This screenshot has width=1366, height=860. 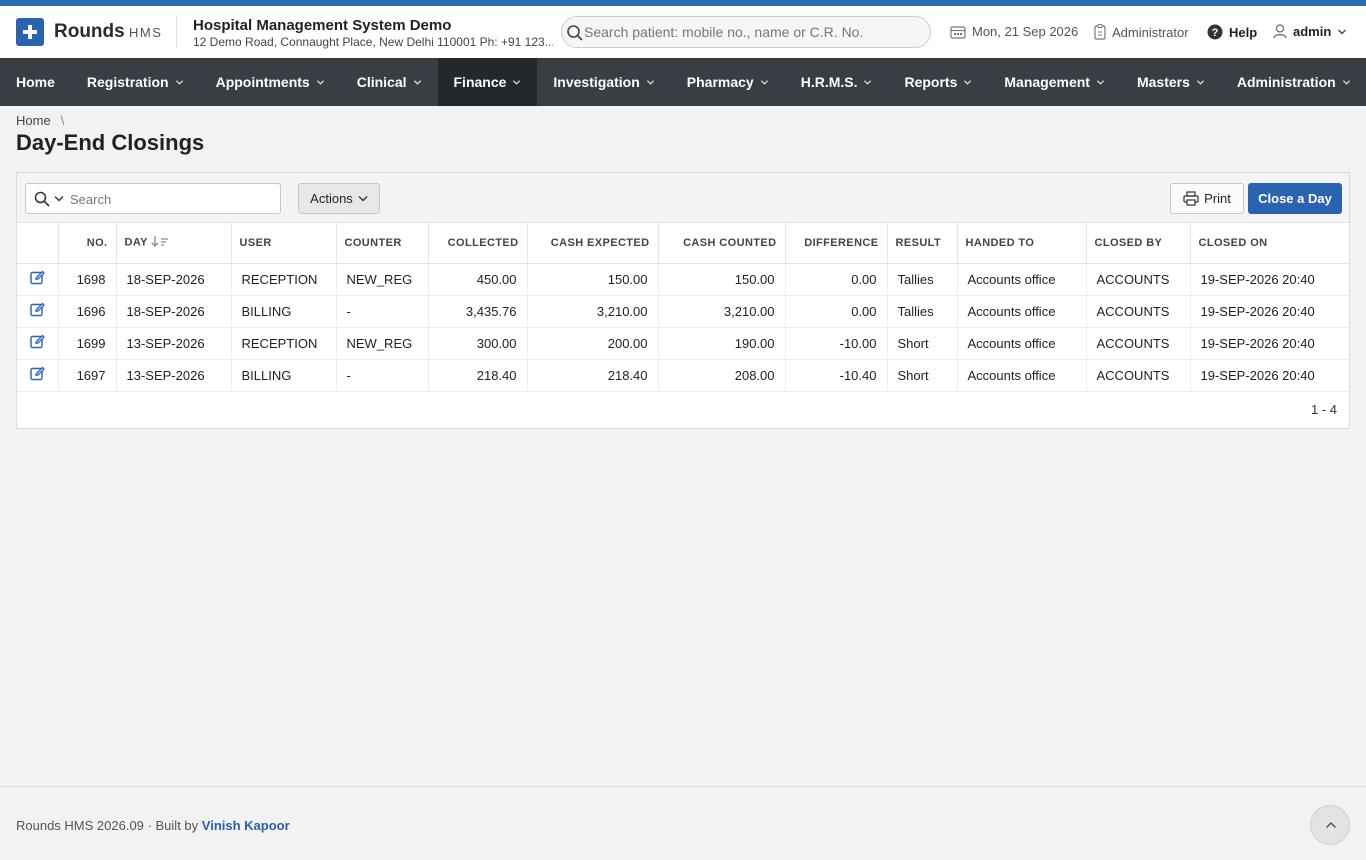 What do you see at coordinates (1022, 243) in the screenshot?
I see `column-header-handed-to: HANDED TO` at bounding box center [1022, 243].